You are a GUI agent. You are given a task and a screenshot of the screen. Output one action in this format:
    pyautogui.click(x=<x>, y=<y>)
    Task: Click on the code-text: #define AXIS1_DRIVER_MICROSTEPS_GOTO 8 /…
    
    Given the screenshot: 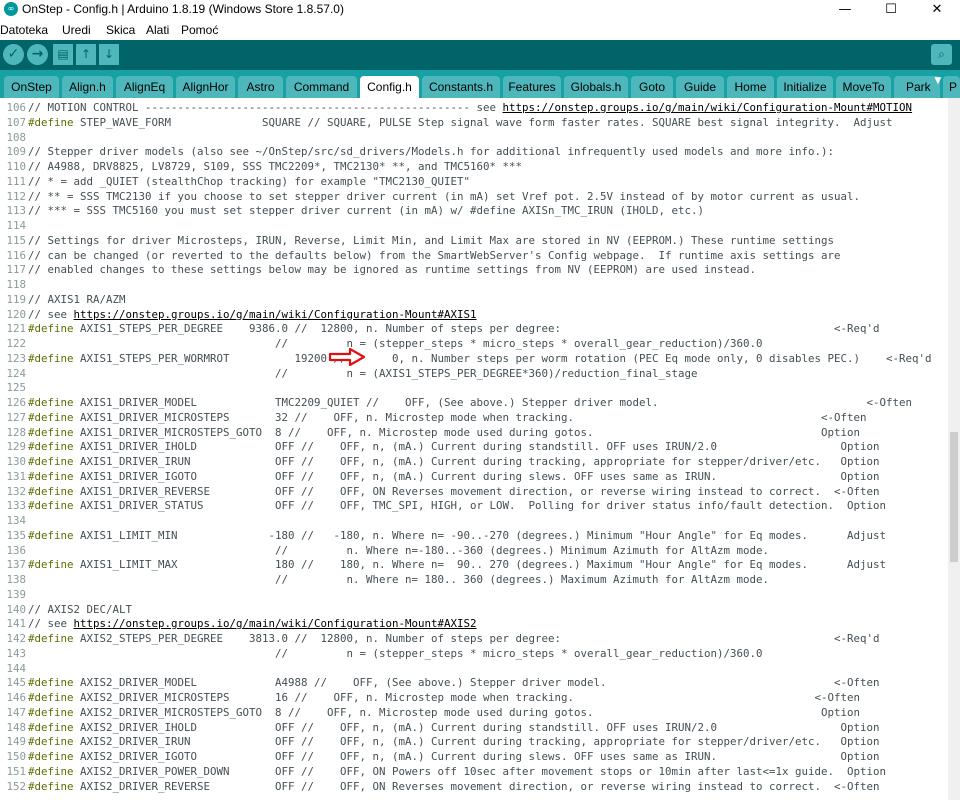 What is the action you would take?
    pyautogui.click(x=444, y=432)
    